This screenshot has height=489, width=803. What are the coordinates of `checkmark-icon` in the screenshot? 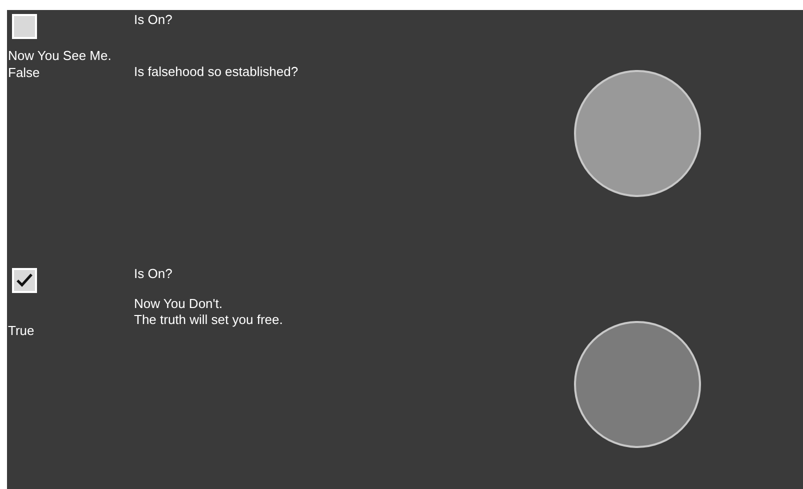 It's located at (24, 280).